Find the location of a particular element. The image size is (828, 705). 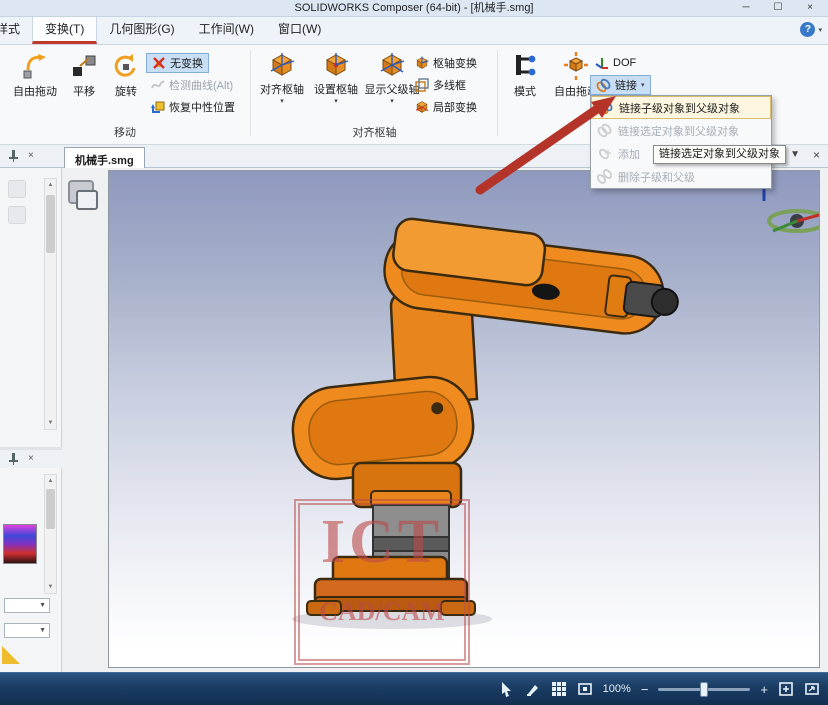

stacked-page-front is located at coordinates (87, 200).